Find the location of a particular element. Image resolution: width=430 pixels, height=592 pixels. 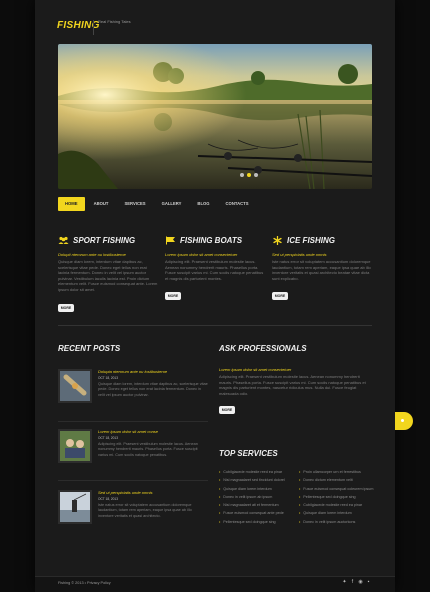

service-item: • Nisl magnaalaret ati et fermentum is located at coordinates (257, 505).